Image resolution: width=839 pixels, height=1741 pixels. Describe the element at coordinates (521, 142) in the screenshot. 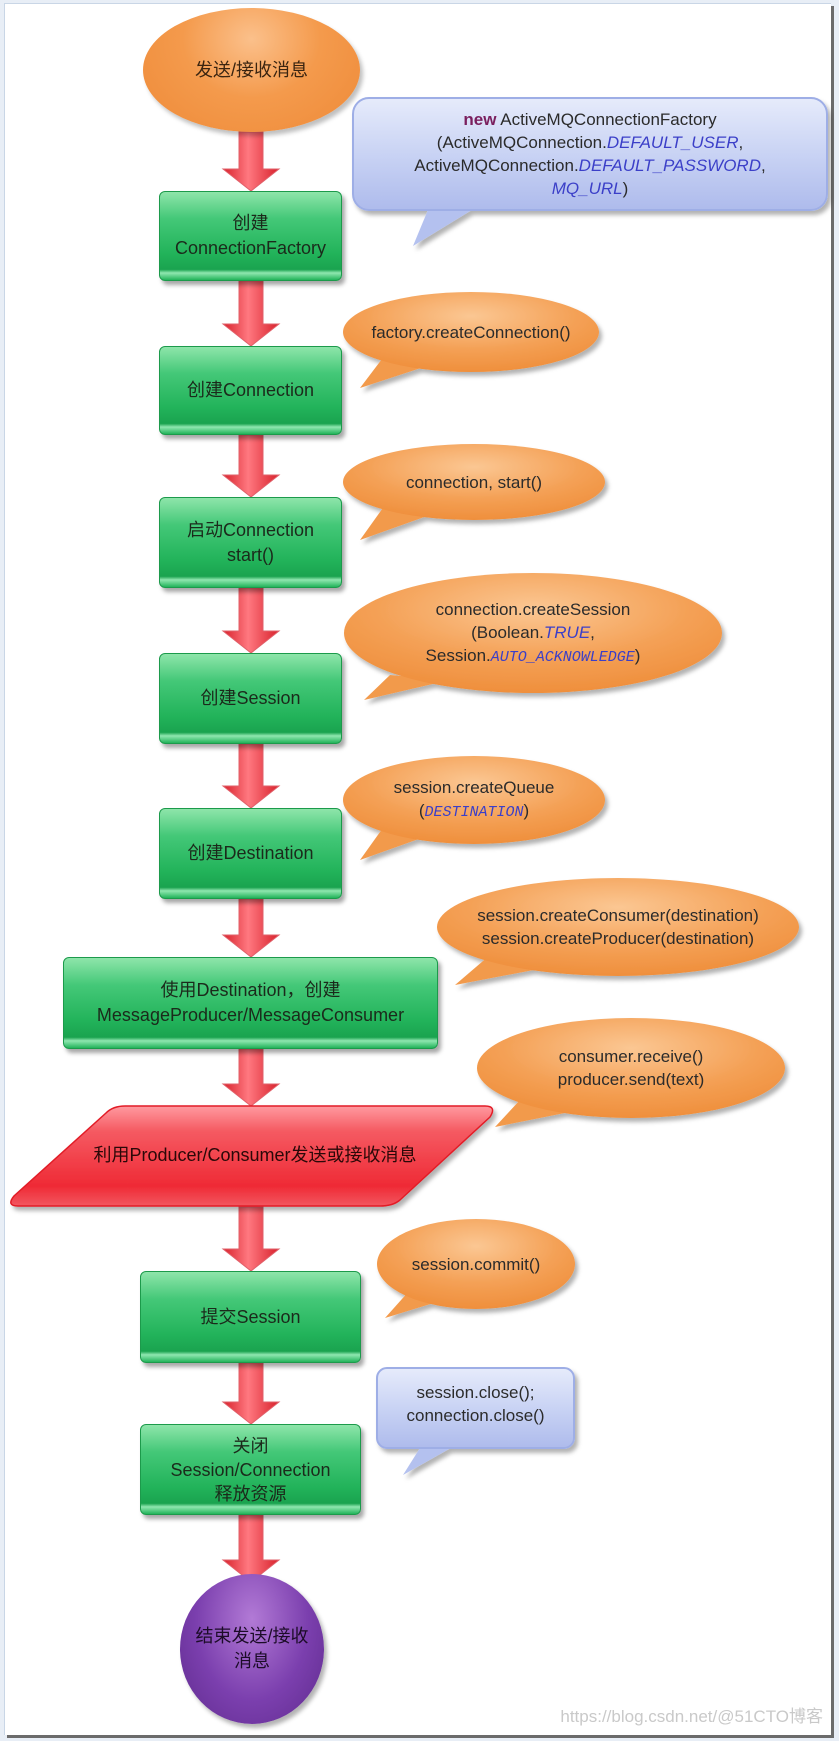

I see `note-text: (ActiveMQConnection.` at that location.